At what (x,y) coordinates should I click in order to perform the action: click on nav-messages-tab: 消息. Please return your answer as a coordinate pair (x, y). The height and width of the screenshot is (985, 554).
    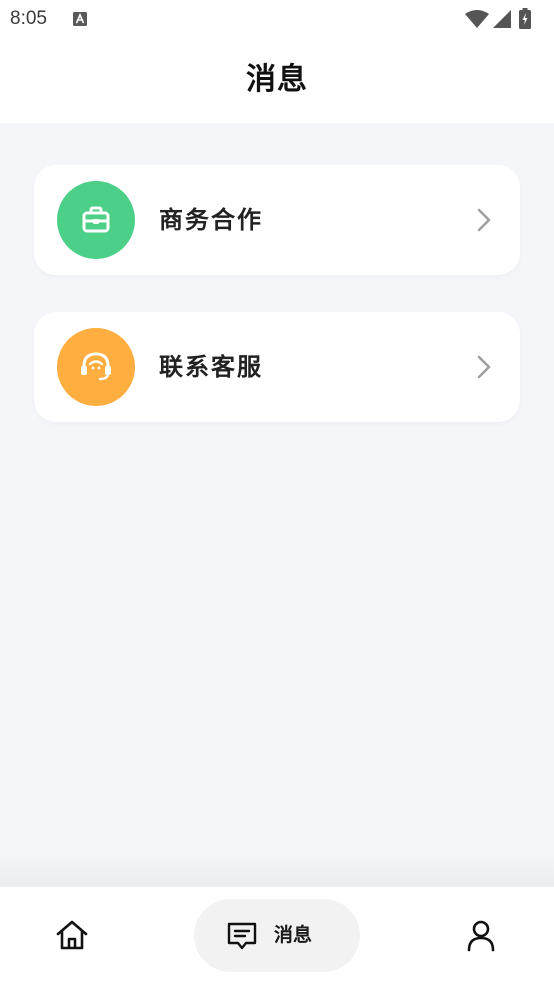
    Looking at the image, I should click on (277, 935).